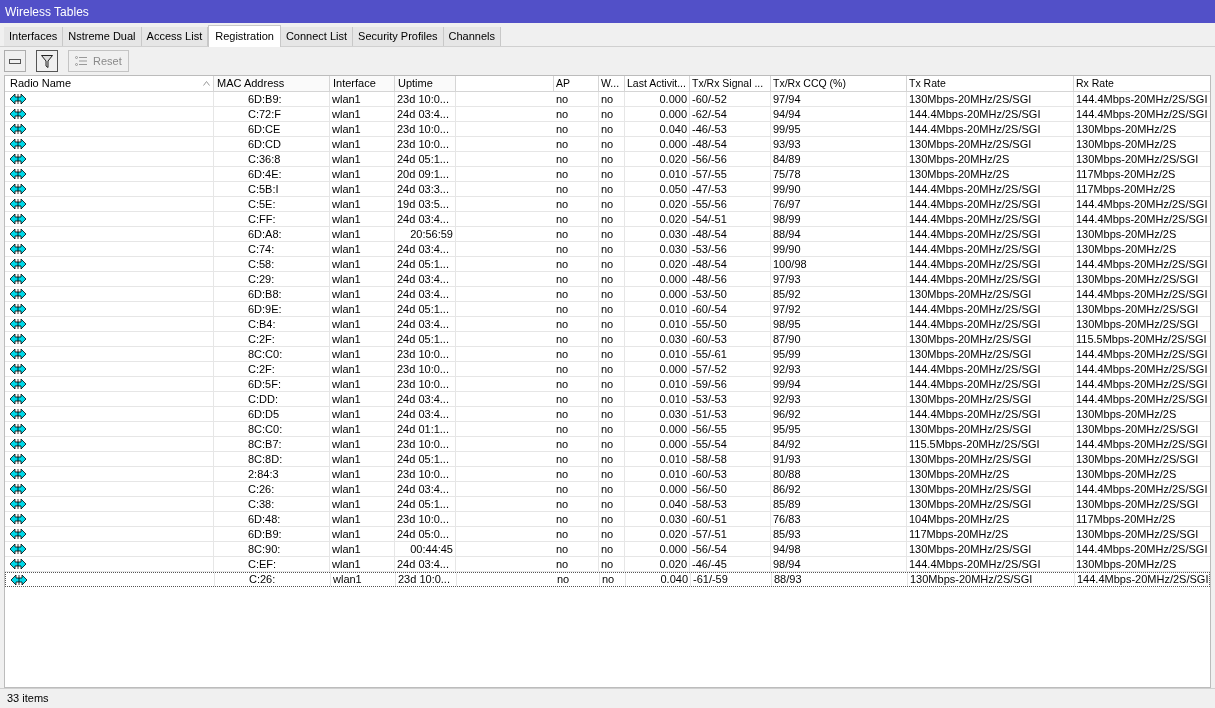 Image resolution: width=1215 pixels, height=708 pixels. Describe the element at coordinates (607, 579) in the screenshot. I see `table-row: C:26: wlan1 23d 10:0... no no 0.040 -61/-59 88/93 130Mbps-20MHz/2S/SGI 144.4Mbps-20MHz/2S/SGI` at that location.